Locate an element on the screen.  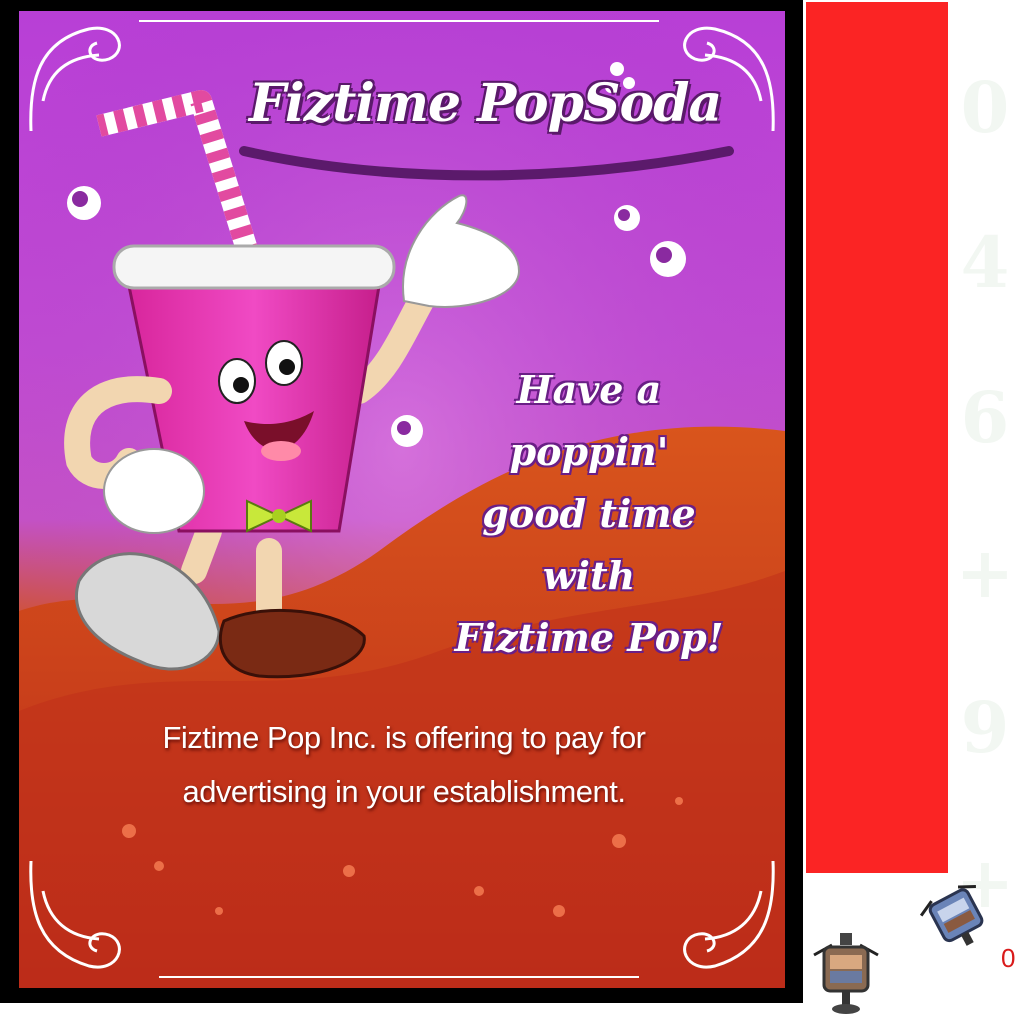
ghost-glyph: 4 is located at coordinates (985, 262).